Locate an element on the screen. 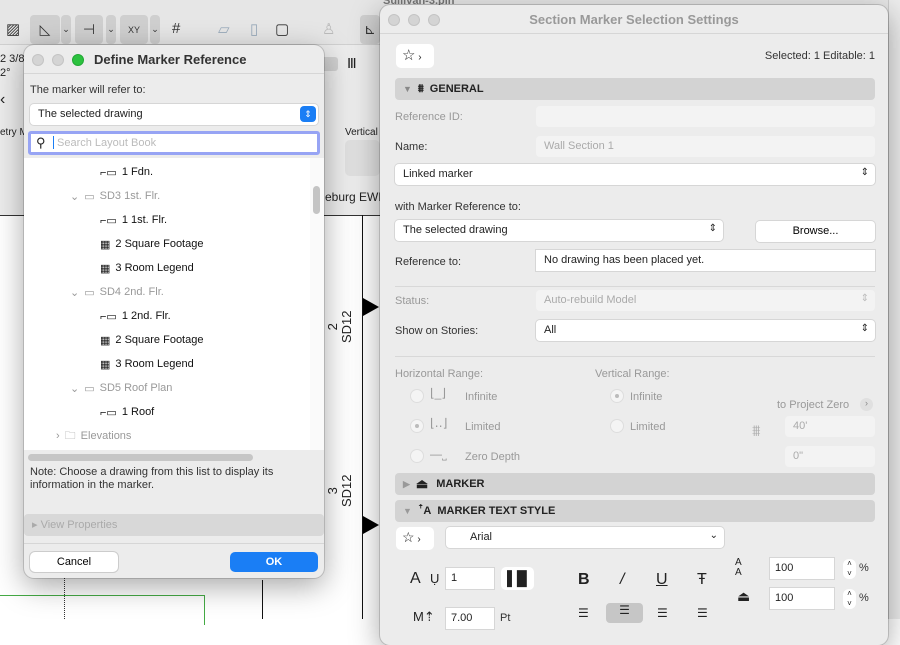 This screenshot has width=900, height=645. width-factor-input: 100 is located at coordinates (802, 598).